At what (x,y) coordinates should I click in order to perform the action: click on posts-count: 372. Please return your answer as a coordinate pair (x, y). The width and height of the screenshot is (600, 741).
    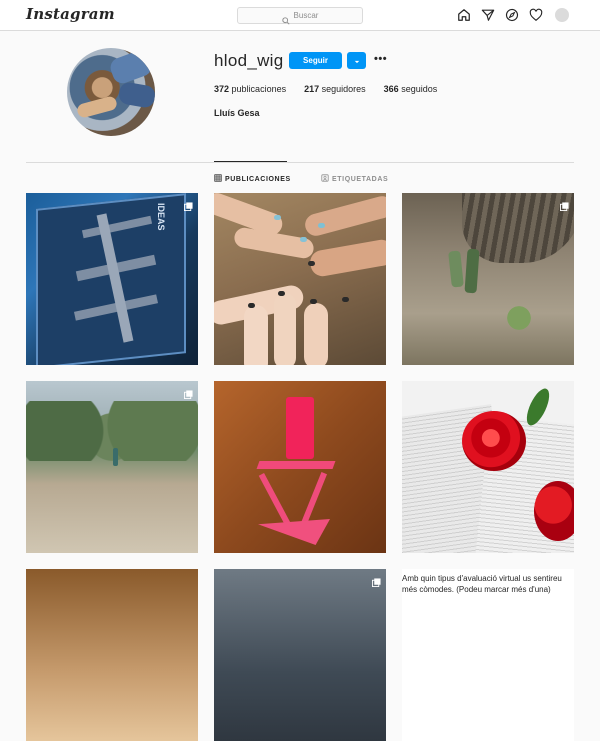
    Looking at the image, I should click on (222, 89).